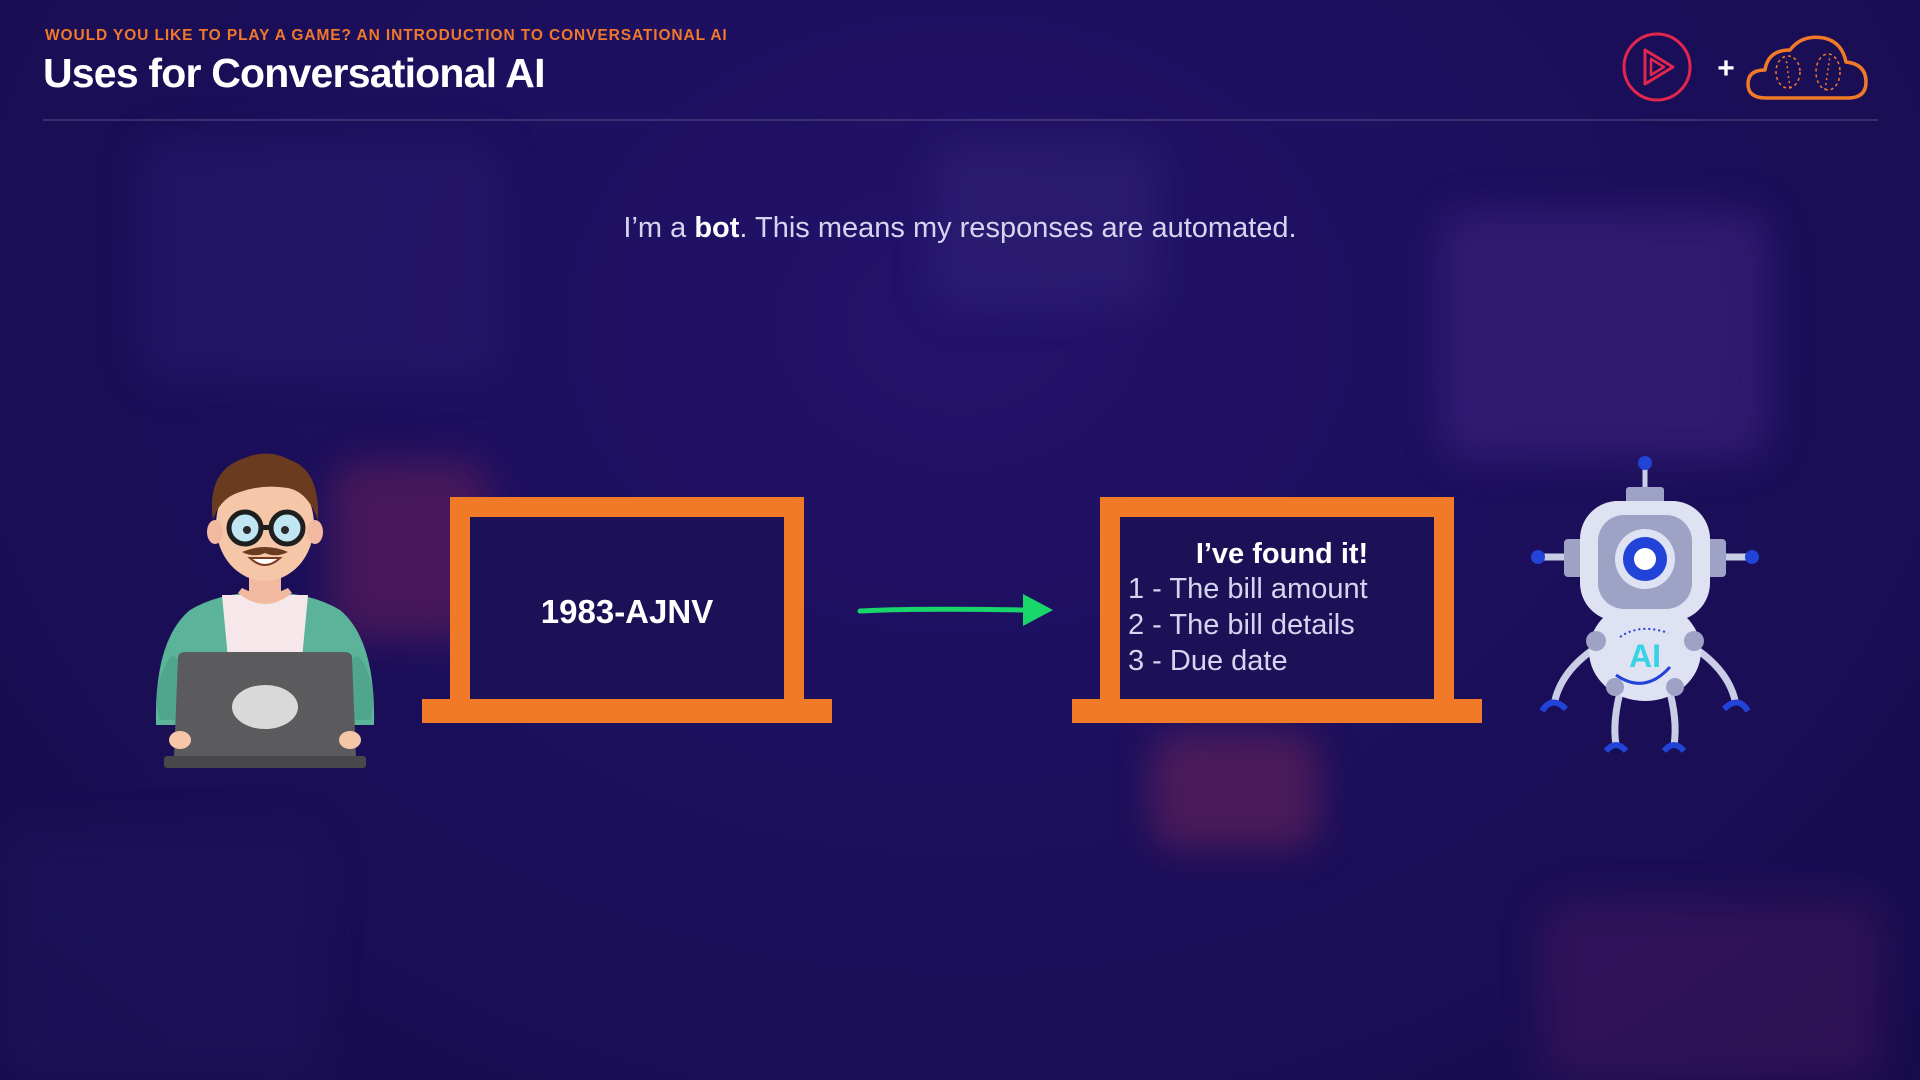 The height and width of the screenshot is (1080, 1920). What do you see at coordinates (294, 73) in the screenshot?
I see `page-title: Uses for Conversational AI` at bounding box center [294, 73].